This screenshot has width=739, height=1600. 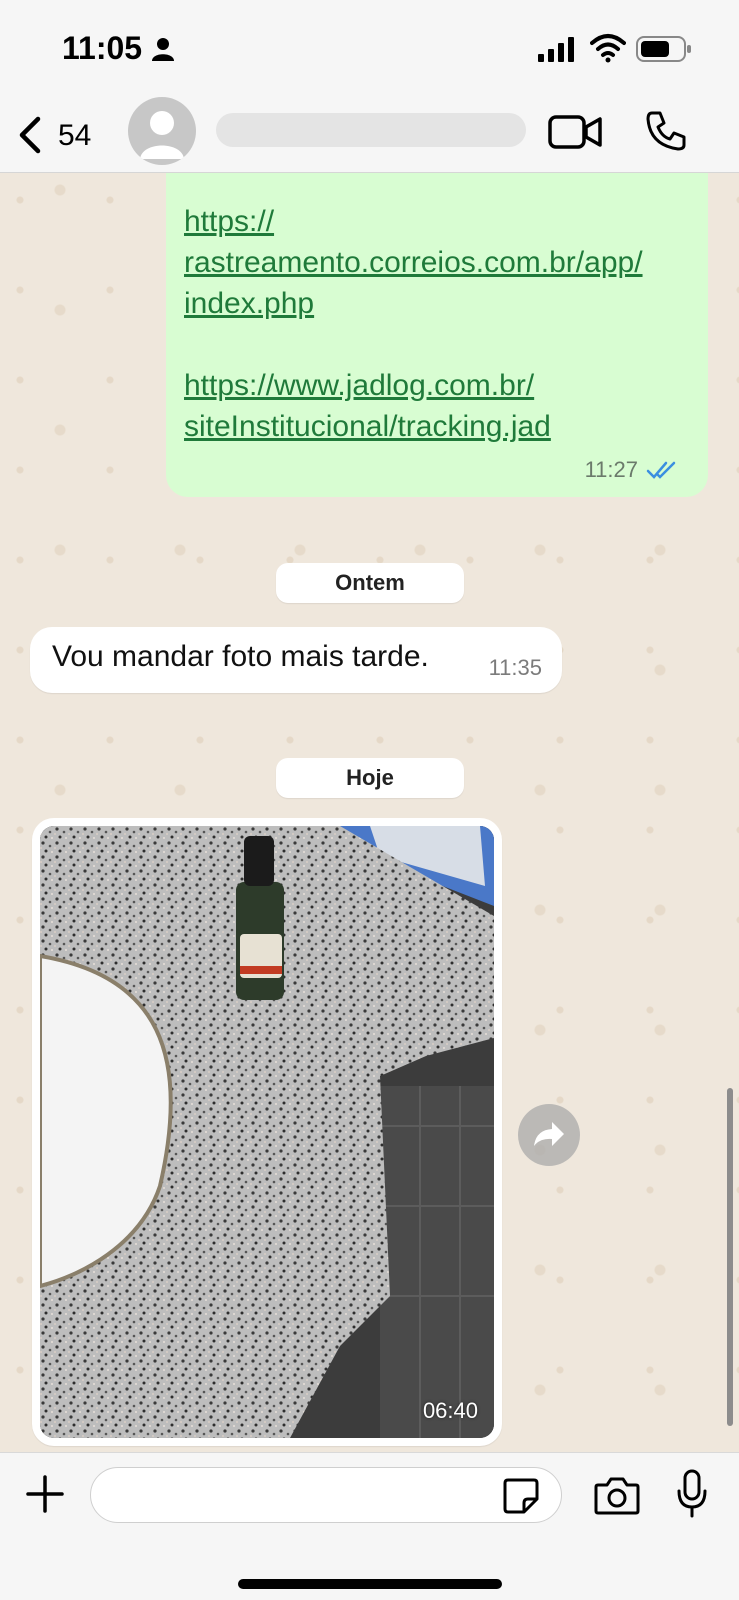 I want to click on message-input, so click(x=326, y=1495).